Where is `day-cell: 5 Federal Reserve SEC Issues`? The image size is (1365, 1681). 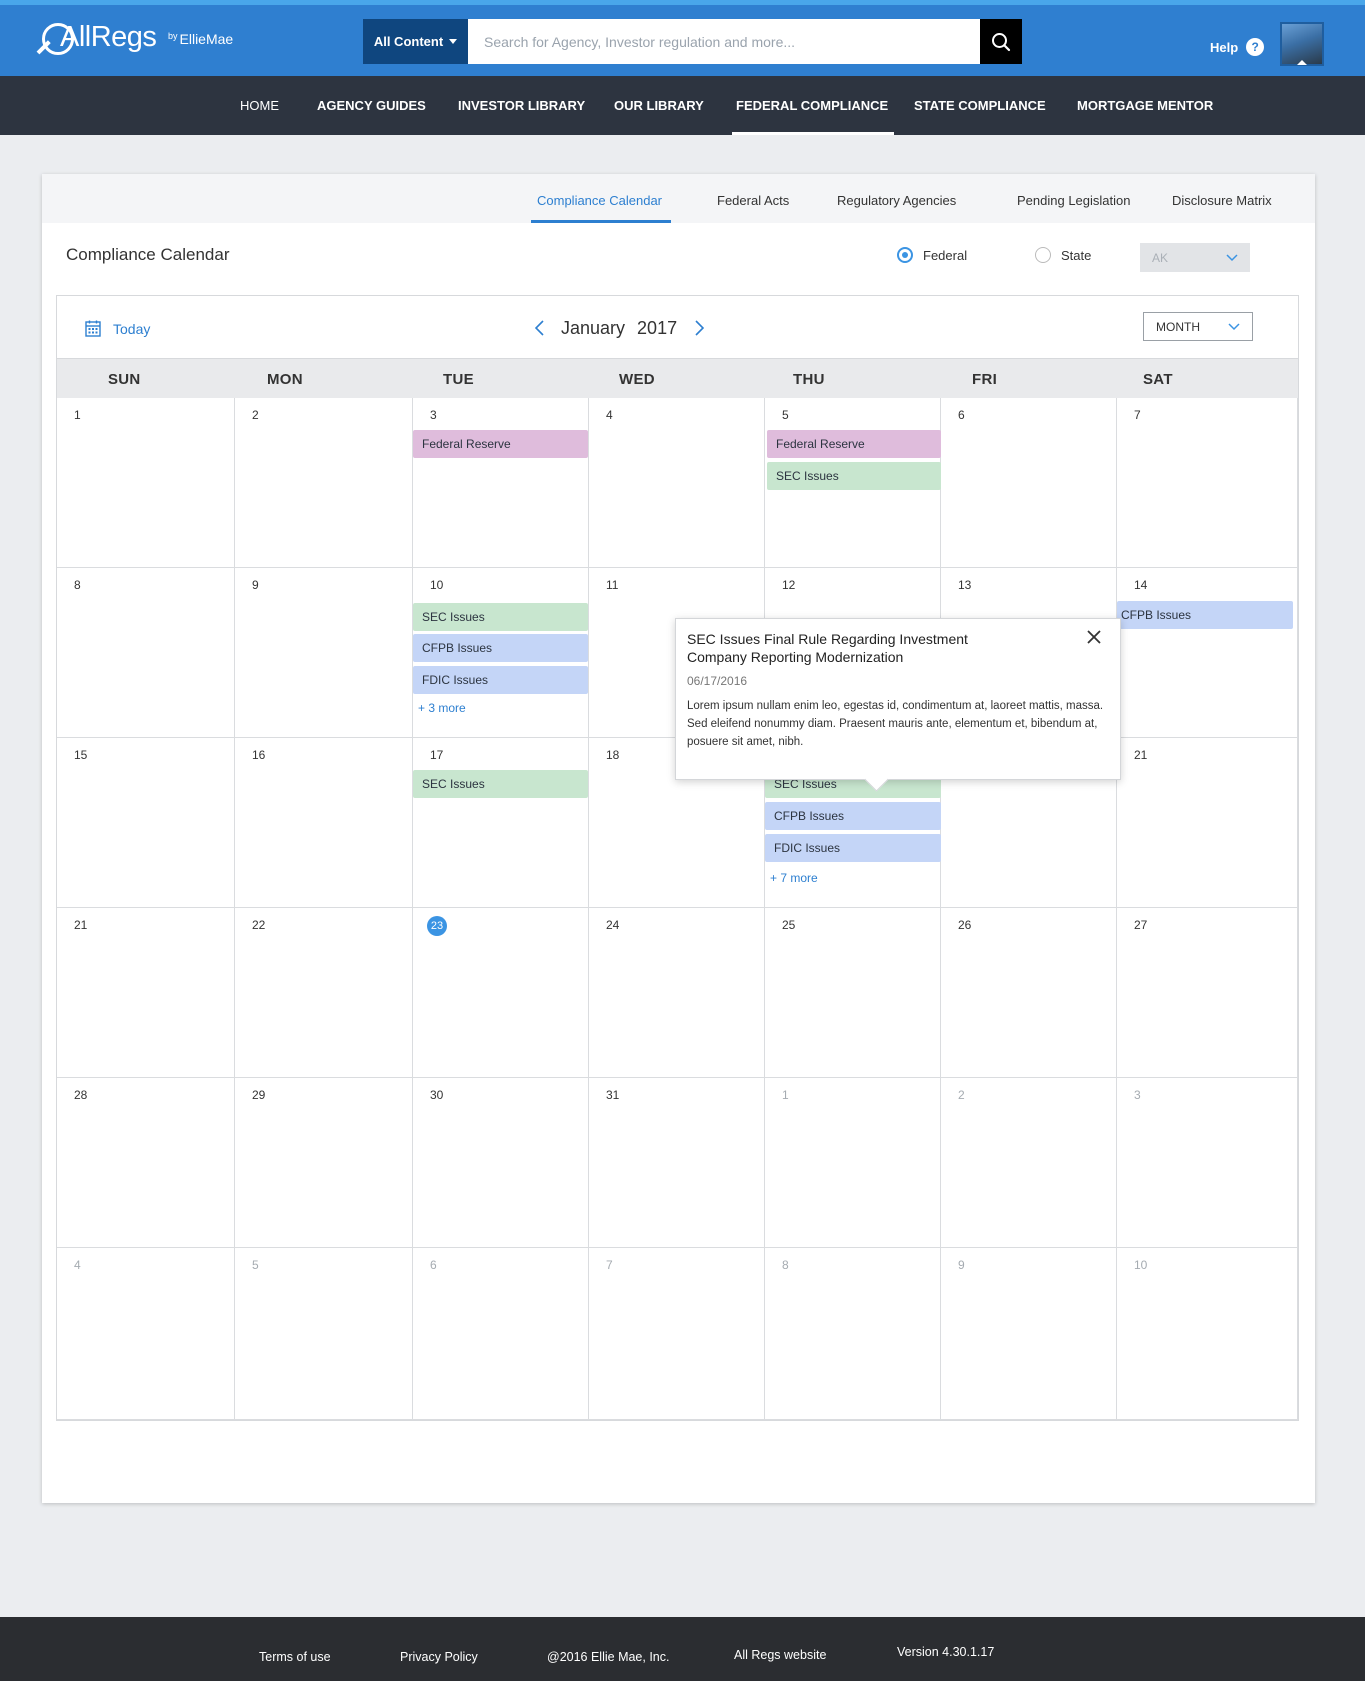
day-cell: 5 Federal Reserve SEC Issues is located at coordinates (853, 483).